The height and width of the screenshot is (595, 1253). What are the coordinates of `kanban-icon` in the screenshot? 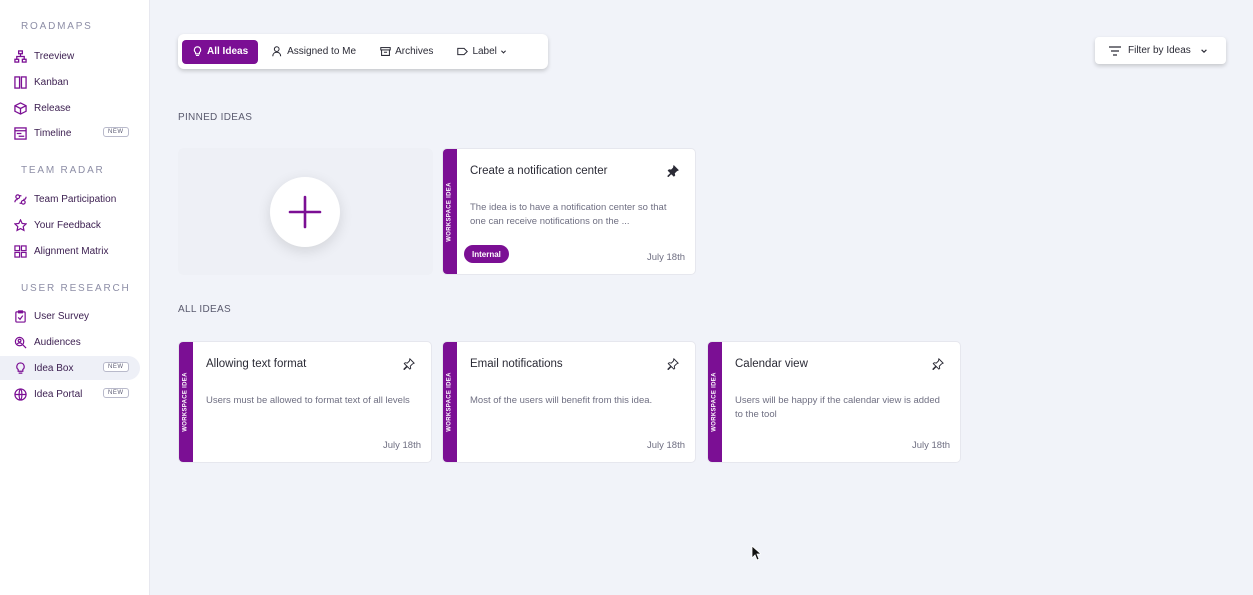 It's located at (20, 82).